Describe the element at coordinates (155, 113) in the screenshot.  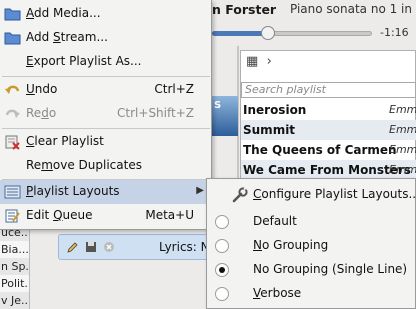
I see `menu-item-shortcut: Ctrl+Shift+Z` at that location.